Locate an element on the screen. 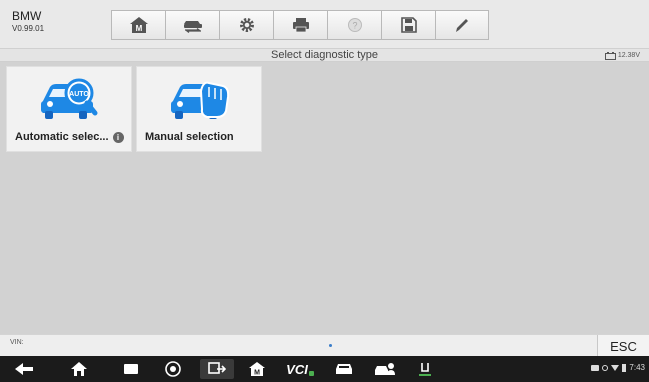 This screenshot has width=649, height=382. data-manager-button is located at coordinates (425, 369).